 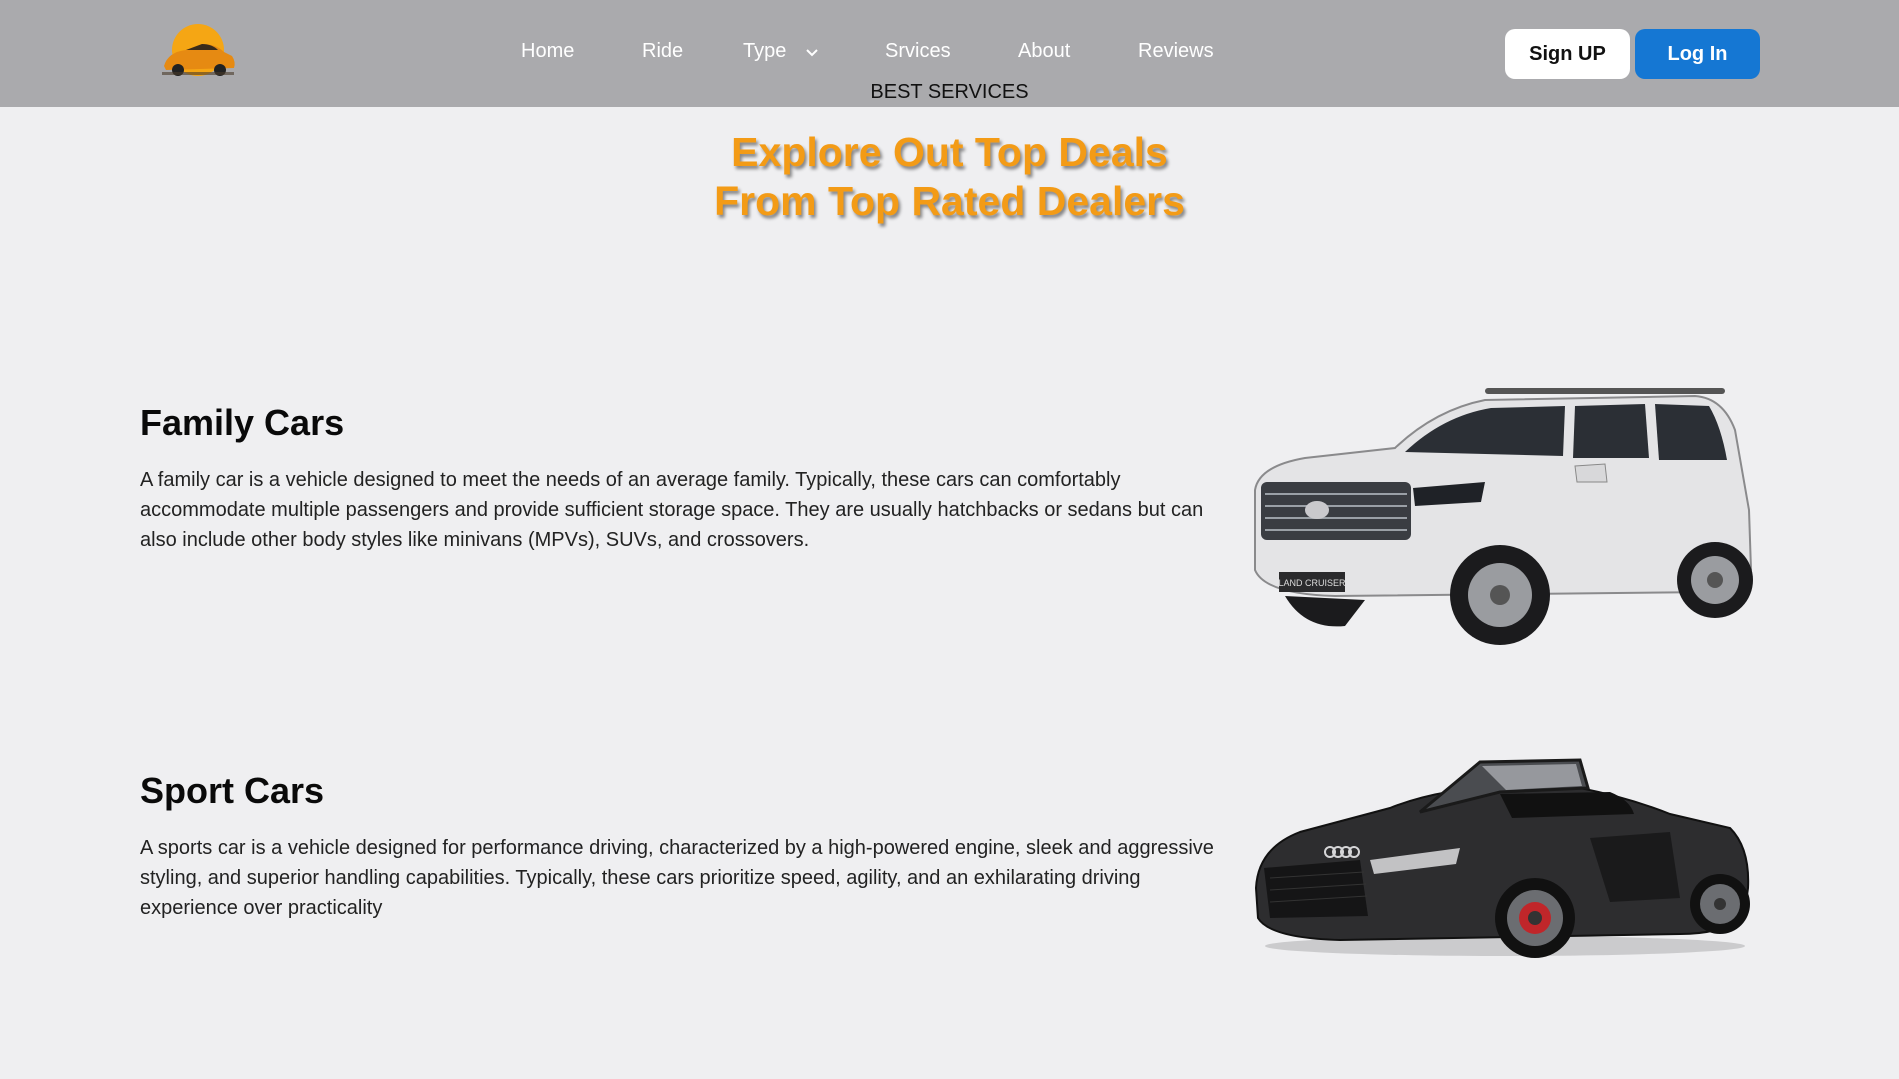 What do you see at coordinates (1044, 51) in the screenshot?
I see `nav-about: About` at bounding box center [1044, 51].